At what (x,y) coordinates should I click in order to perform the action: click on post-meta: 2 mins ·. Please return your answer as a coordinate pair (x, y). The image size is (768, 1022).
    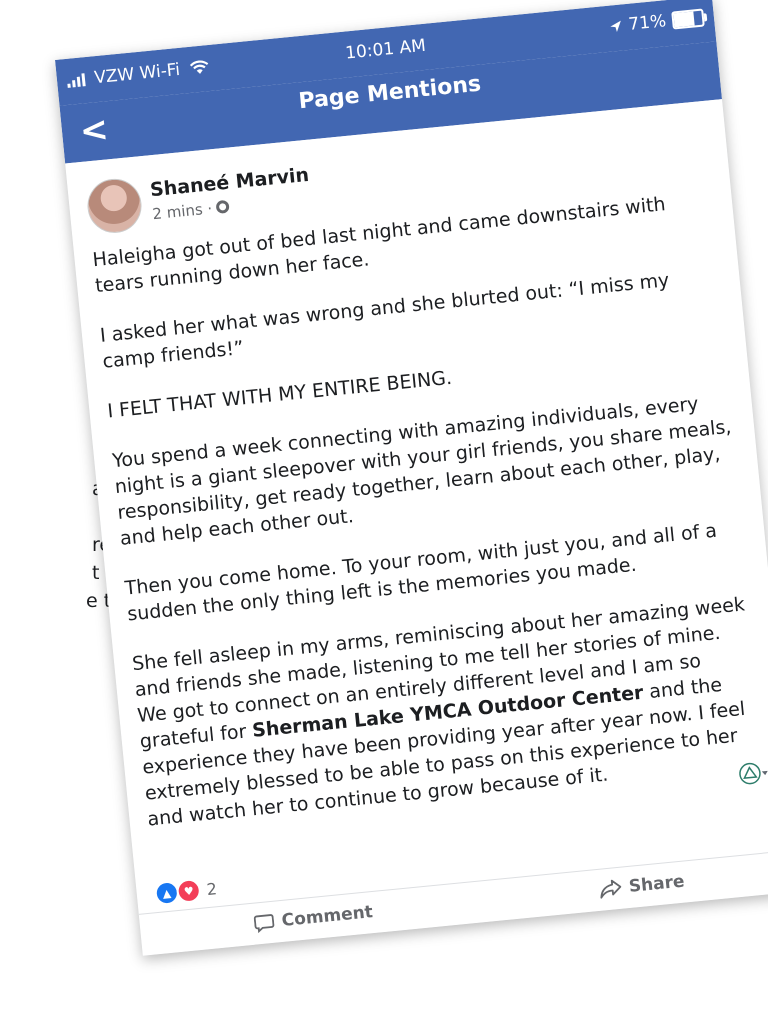
    Looking at the image, I should click on (191, 210).